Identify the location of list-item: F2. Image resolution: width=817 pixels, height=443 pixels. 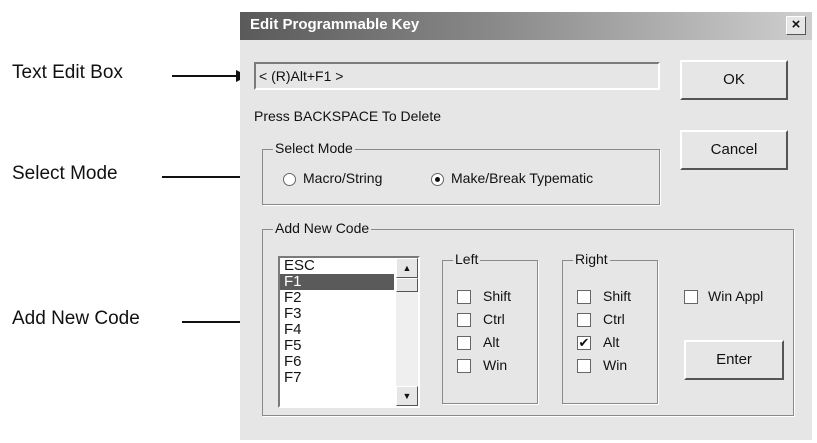
(337, 298).